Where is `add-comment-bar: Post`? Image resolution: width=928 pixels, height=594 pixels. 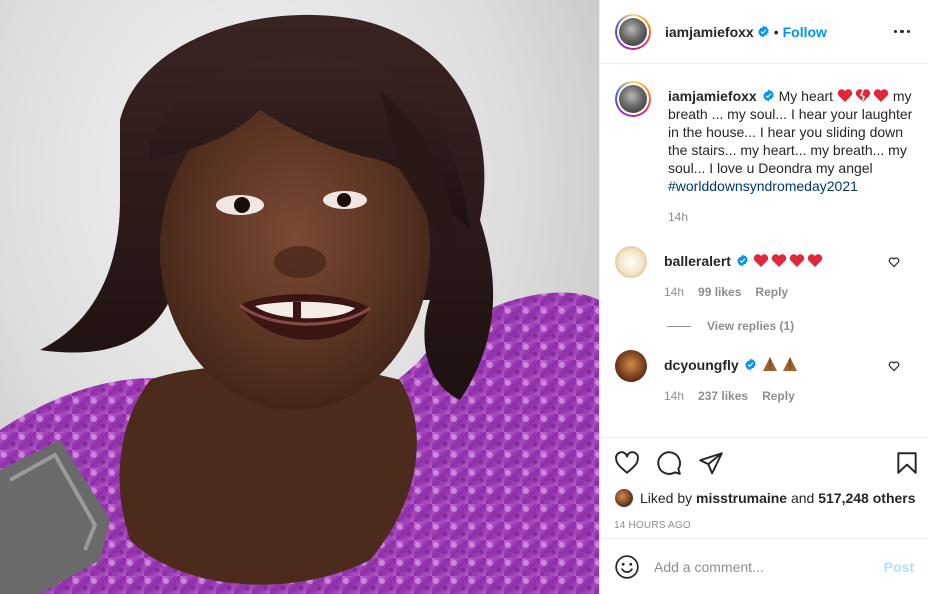
add-comment-bar: Post is located at coordinates (764, 566).